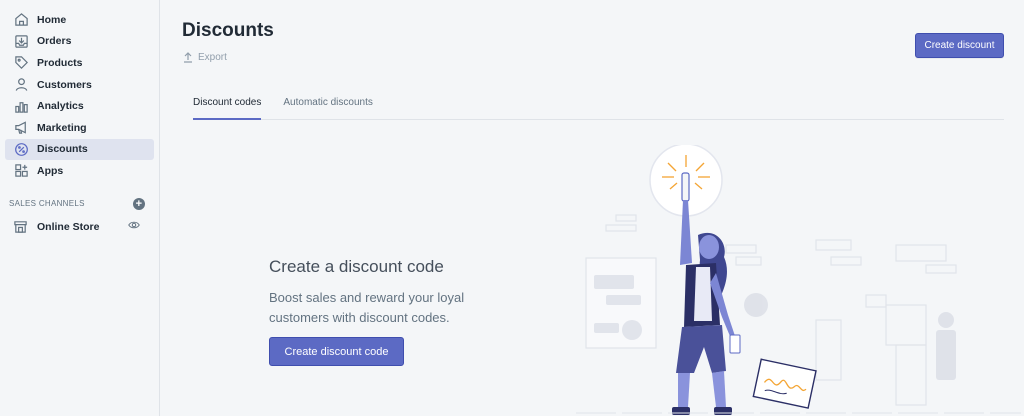 The image size is (1024, 416). I want to click on sidebar-item-discounts: Discounts, so click(79, 149).